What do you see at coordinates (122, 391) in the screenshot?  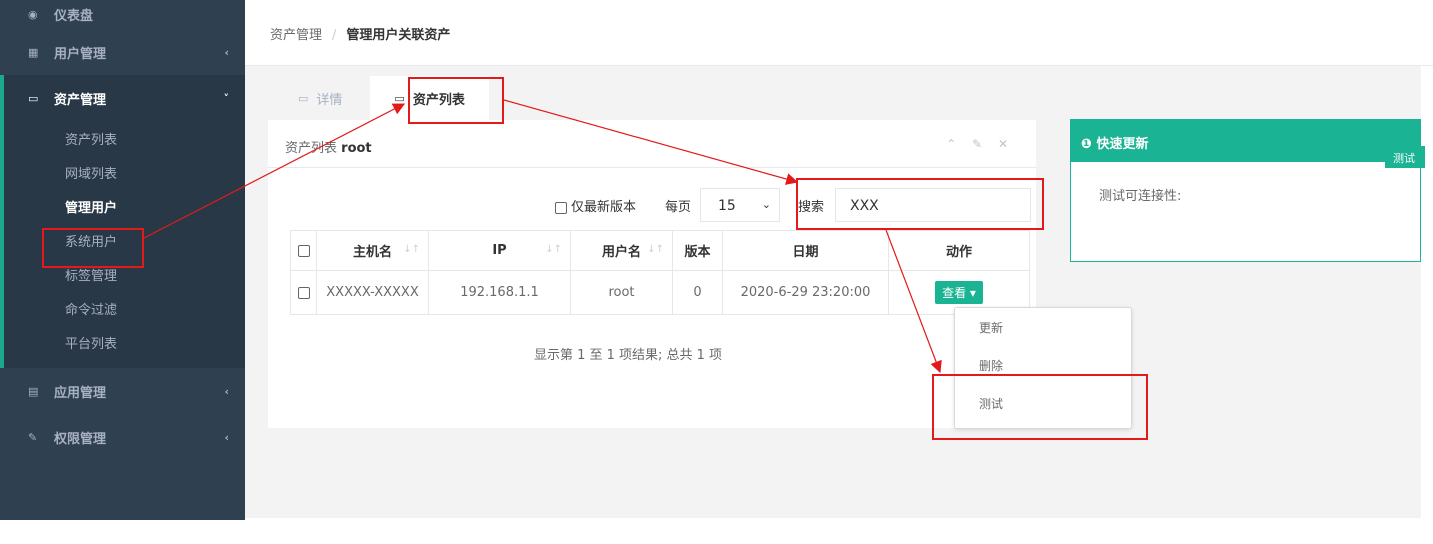 I see `nav-app-management: ▤ 应用管理 ‹` at bounding box center [122, 391].